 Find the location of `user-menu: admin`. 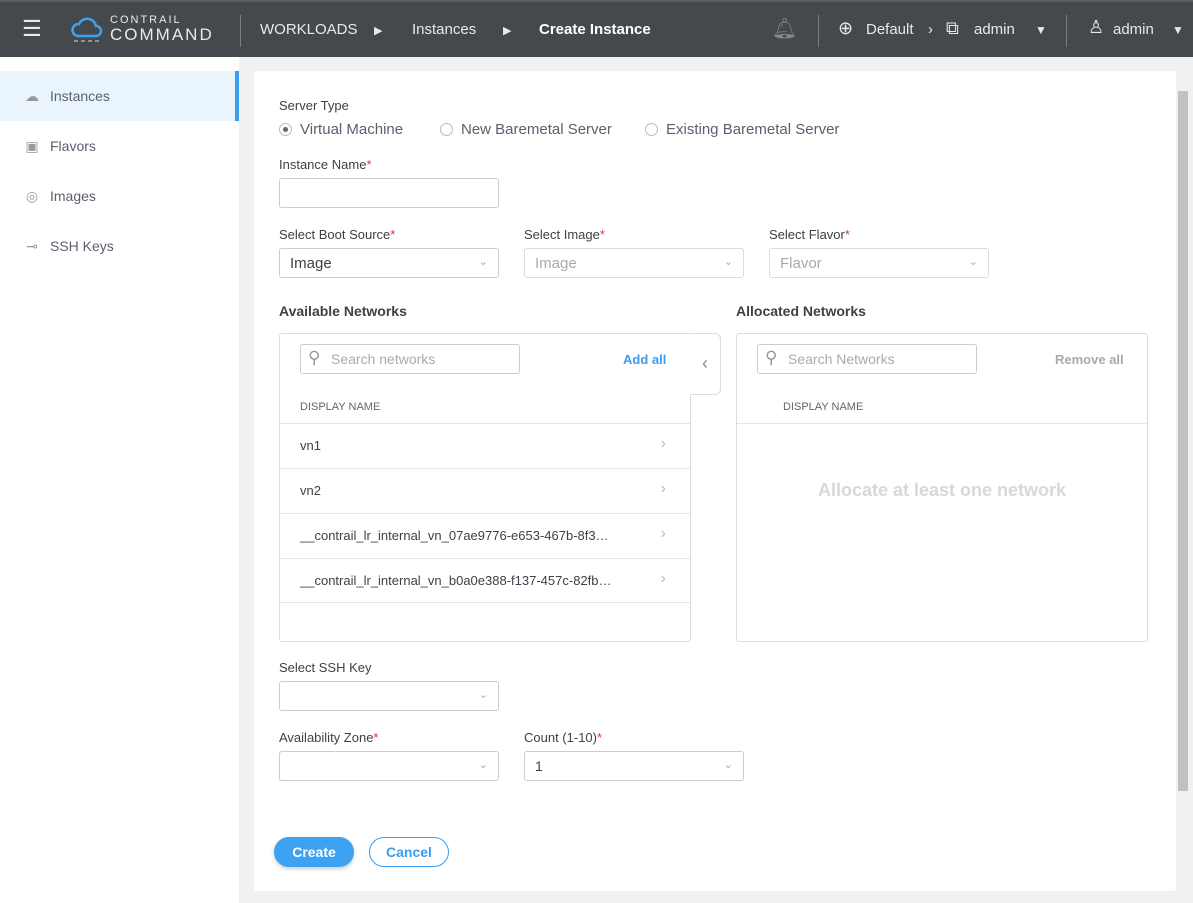

user-menu: admin is located at coordinates (1133, 29).